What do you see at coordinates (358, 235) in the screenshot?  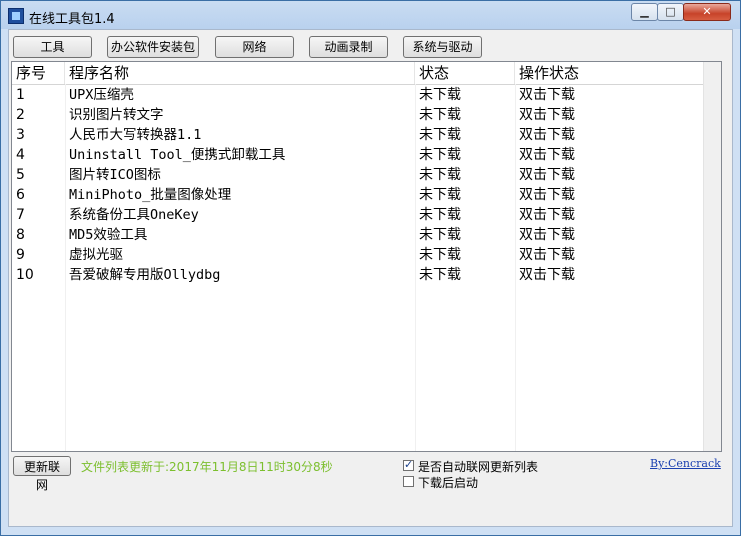 I see `table-row: 8 MD5效验工具 未下载 双击下载` at bounding box center [358, 235].